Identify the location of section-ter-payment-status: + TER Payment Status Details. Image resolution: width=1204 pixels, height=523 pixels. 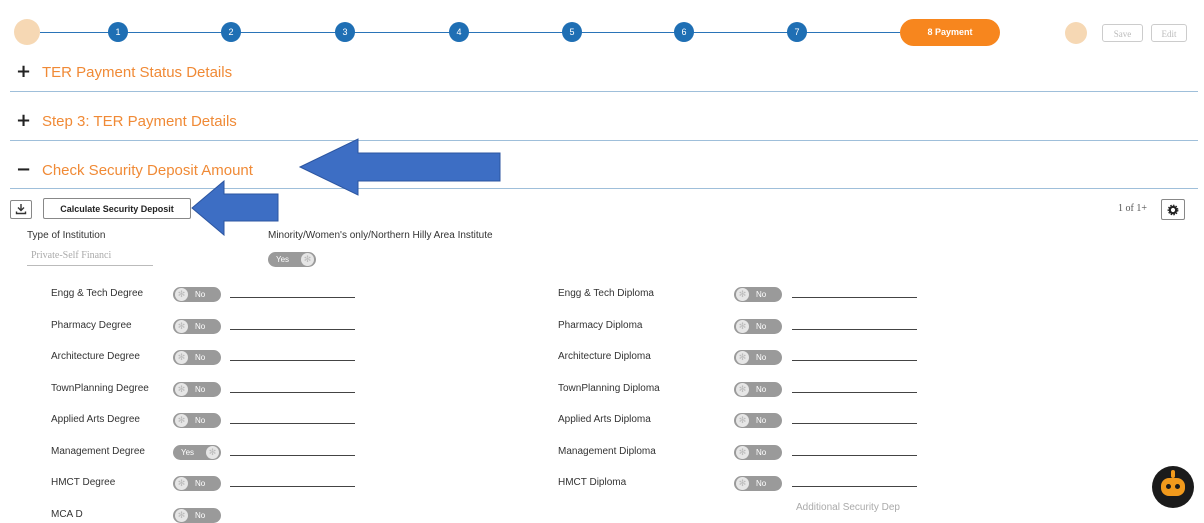
(124, 72).